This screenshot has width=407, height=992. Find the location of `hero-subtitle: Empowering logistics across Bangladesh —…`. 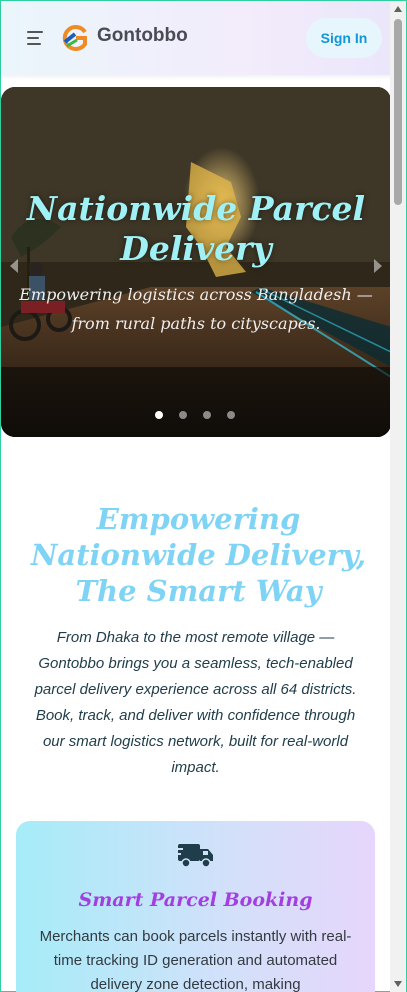

hero-subtitle: Empowering logistics across Bangladesh —… is located at coordinates (196, 309).